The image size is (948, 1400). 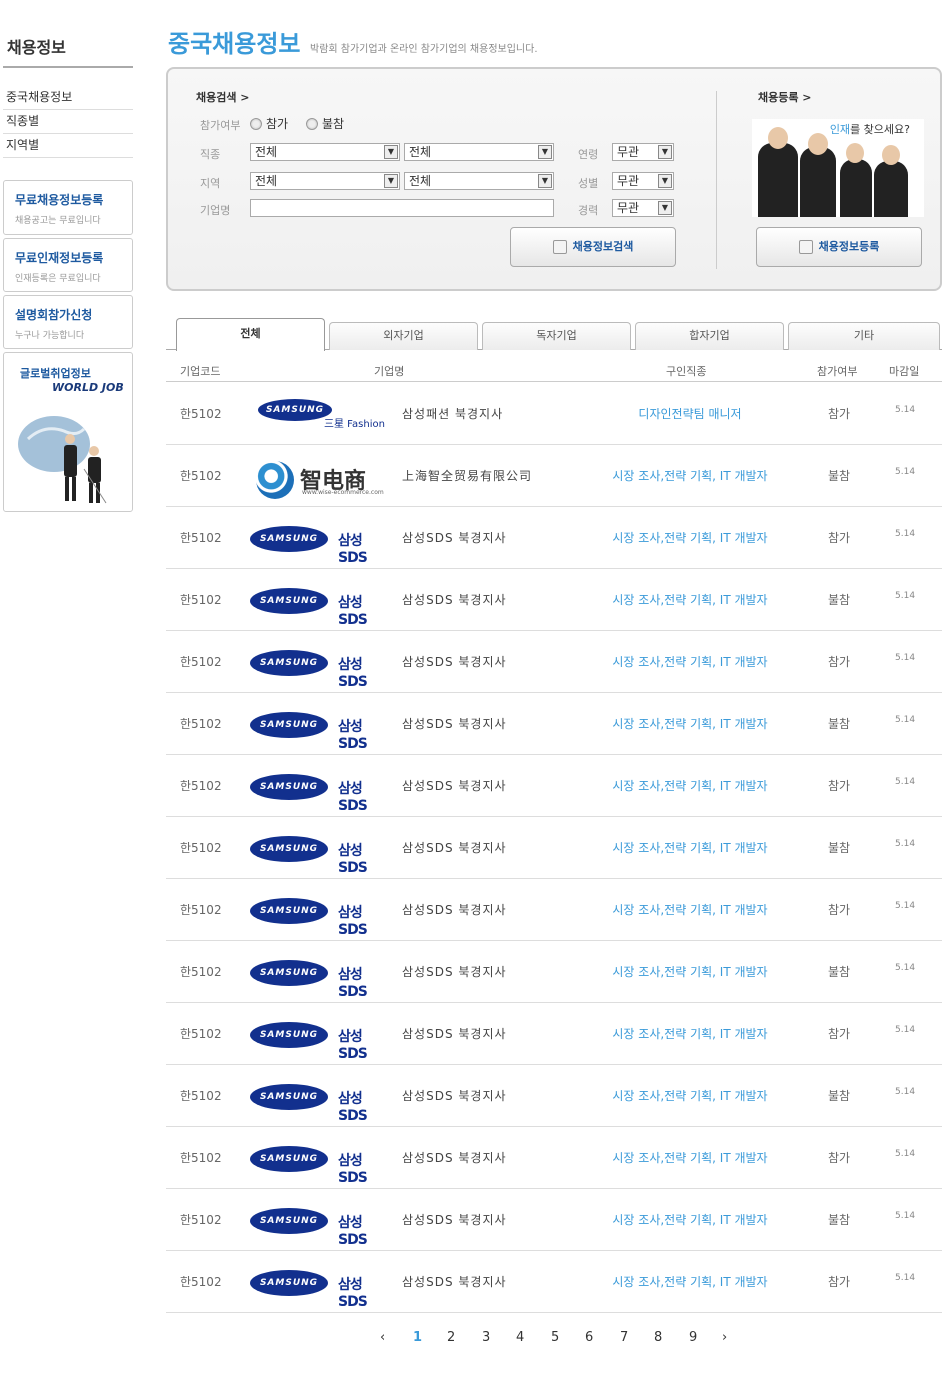 What do you see at coordinates (555, 1337) in the screenshot?
I see `page-5: 5` at bounding box center [555, 1337].